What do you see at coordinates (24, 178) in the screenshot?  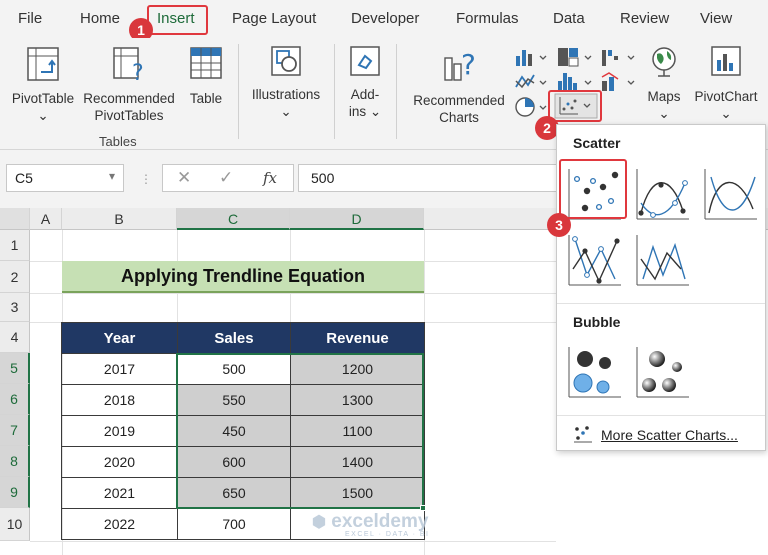 I see `name-box-value: C5` at bounding box center [24, 178].